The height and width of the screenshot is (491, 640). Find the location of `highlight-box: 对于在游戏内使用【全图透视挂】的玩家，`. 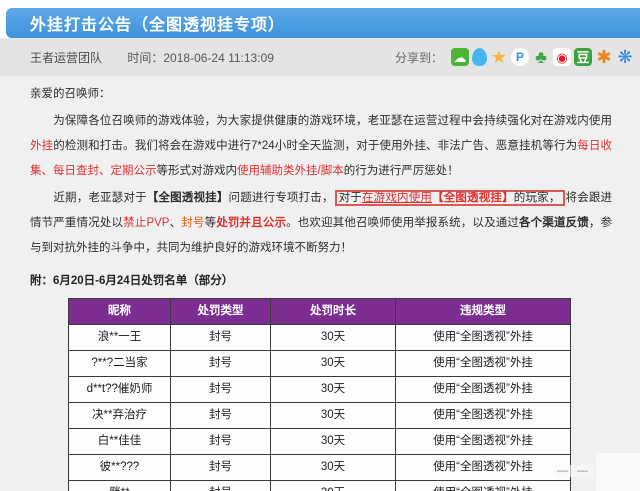

highlight-box: 对于在游戏内使用【全图透视挂】的玩家， is located at coordinates (449, 198).